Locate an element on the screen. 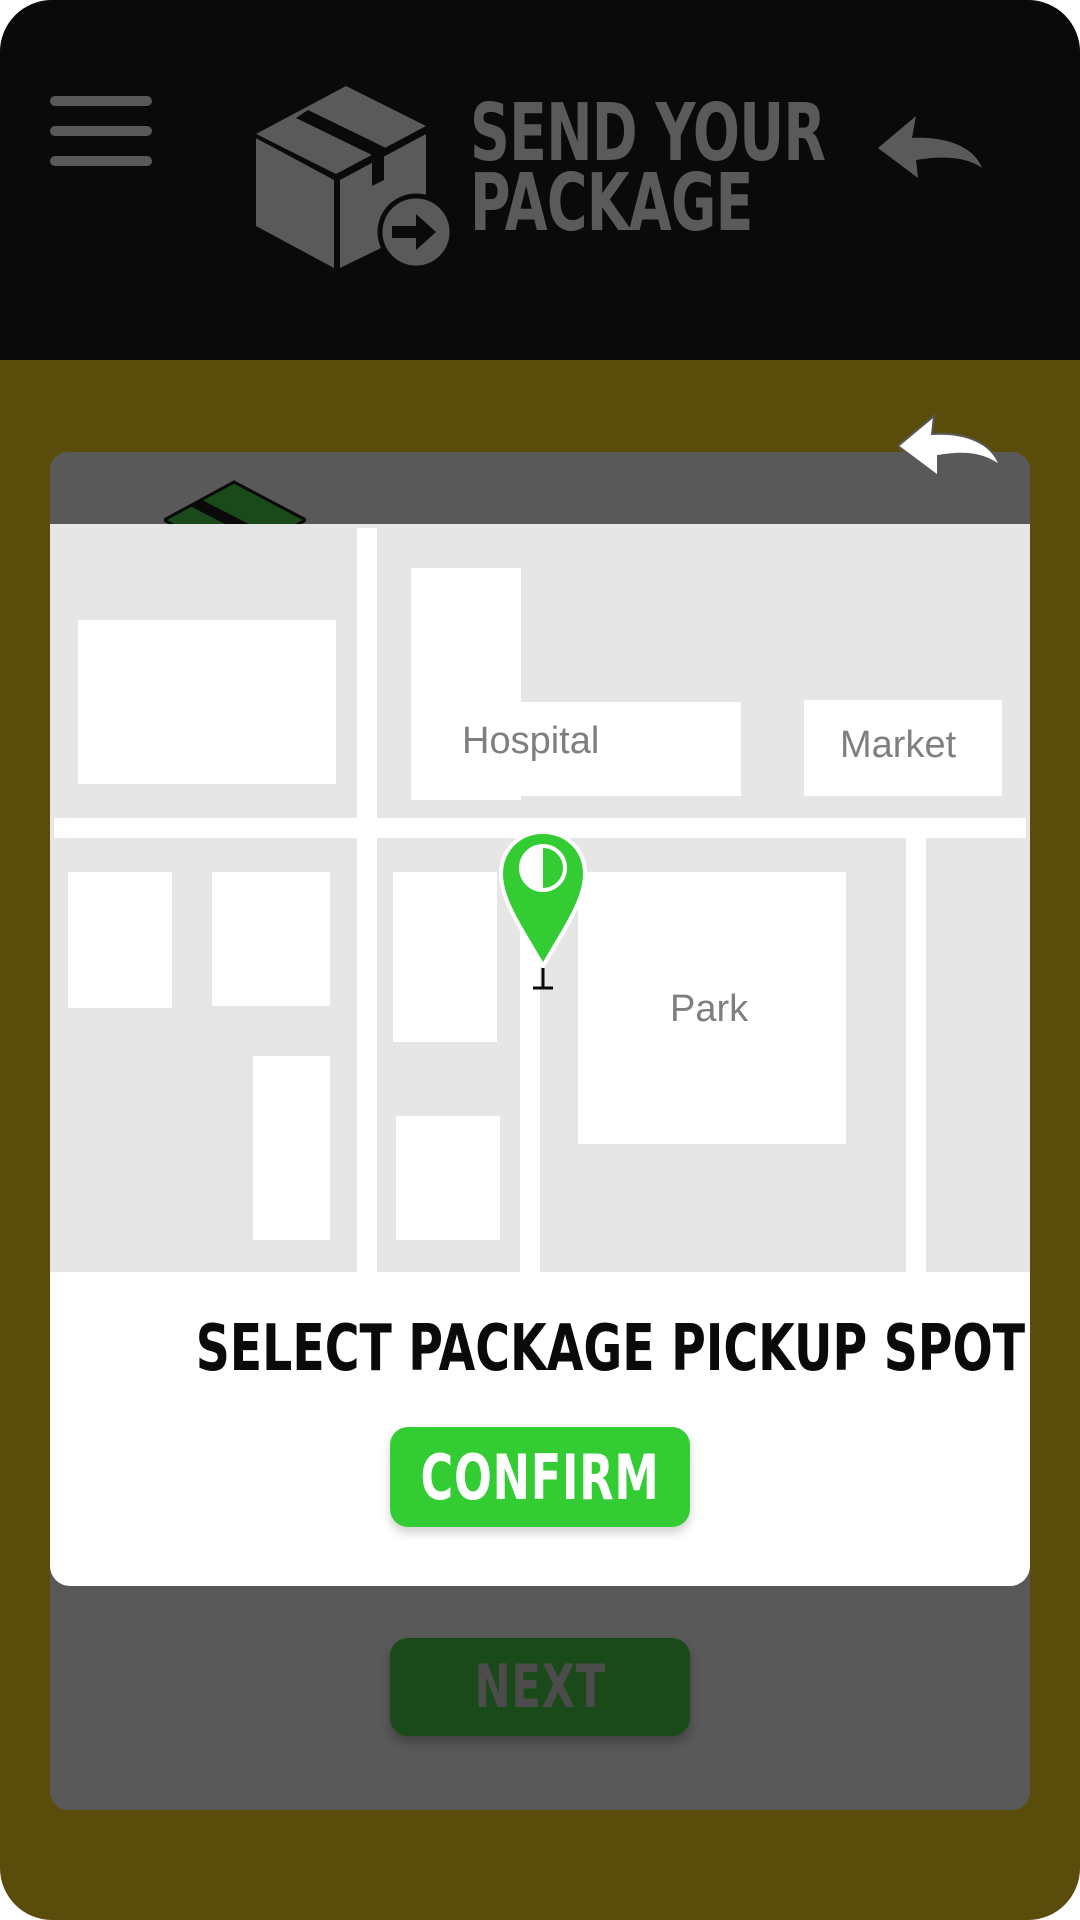 This screenshot has width=1080, height=1920. map-label-park: Park is located at coordinates (709, 1009).